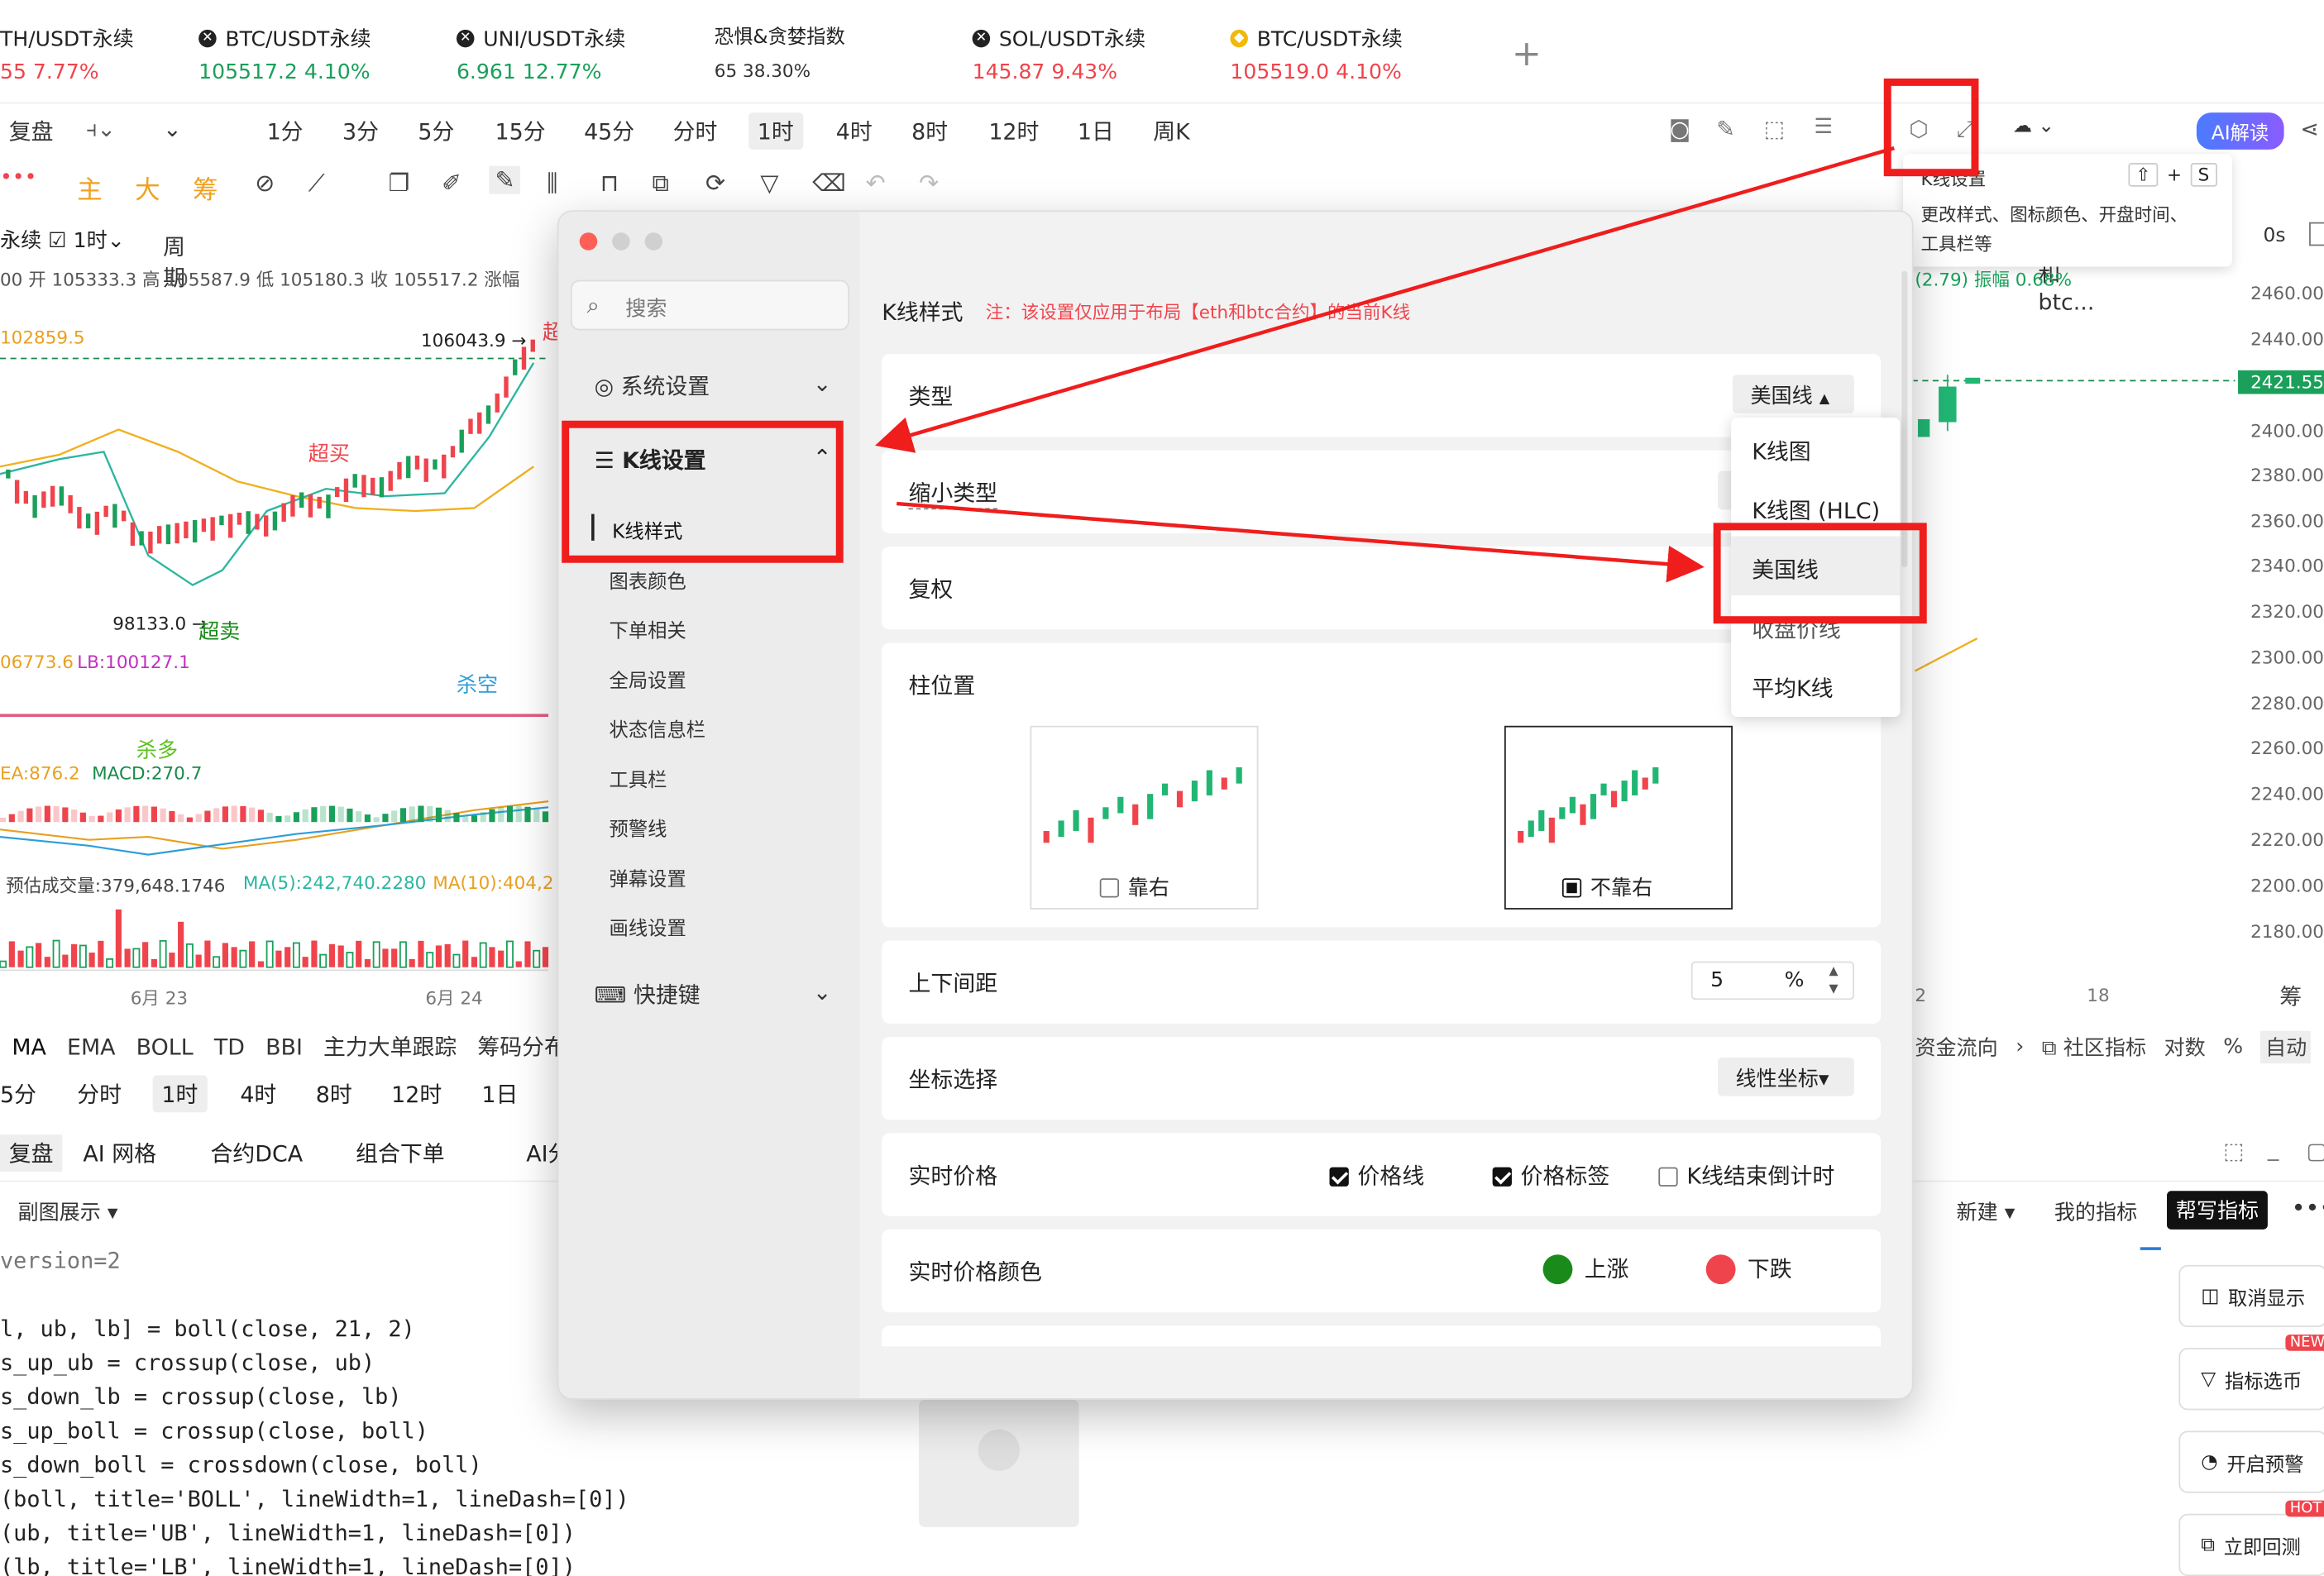  What do you see at coordinates (2316, 234) in the screenshot?
I see `panel-toggle-icon` at bounding box center [2316, 234].